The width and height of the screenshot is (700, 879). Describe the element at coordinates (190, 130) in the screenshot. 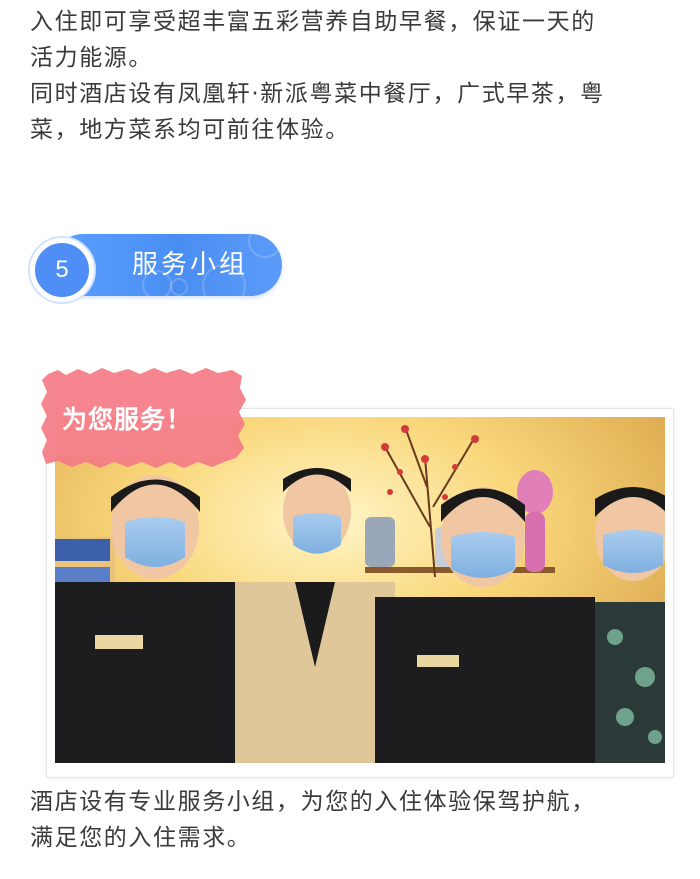

I see `intro-line: 菜，地方菜系均可前往体验。` at that location.